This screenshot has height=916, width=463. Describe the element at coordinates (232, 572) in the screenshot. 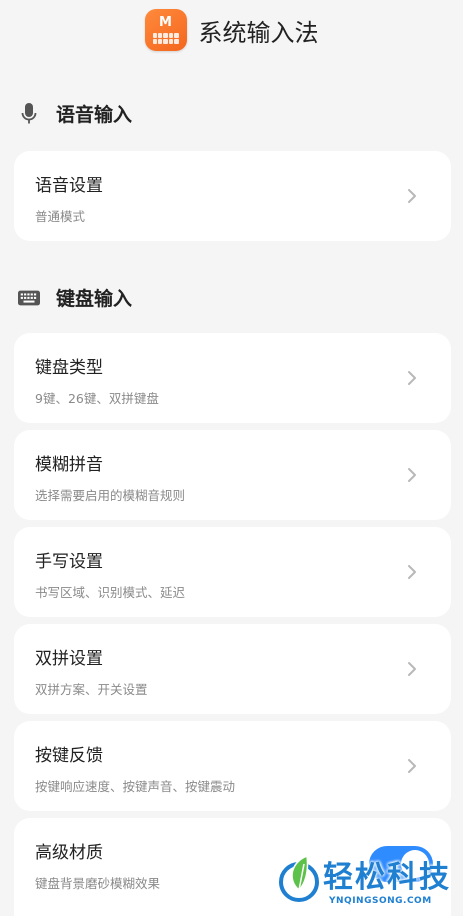

I see `handwriting-settings-item: 手写设置 书写区域、识别模式、延迟` at that location.